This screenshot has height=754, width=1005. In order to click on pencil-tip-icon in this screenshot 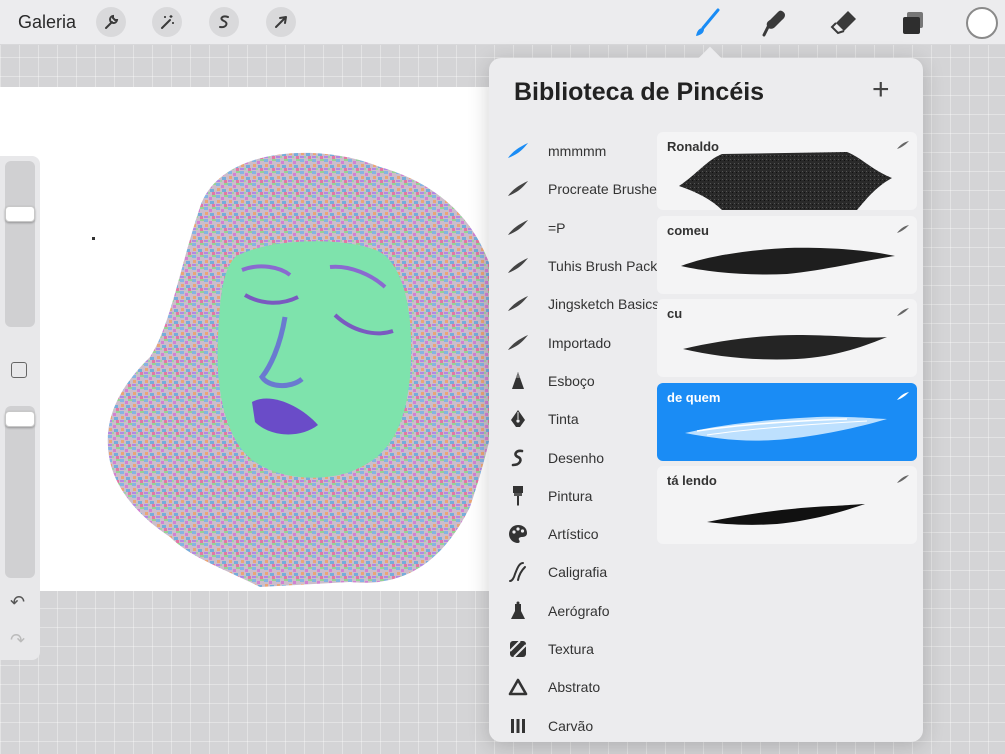, I will do `click(518, 381)`.